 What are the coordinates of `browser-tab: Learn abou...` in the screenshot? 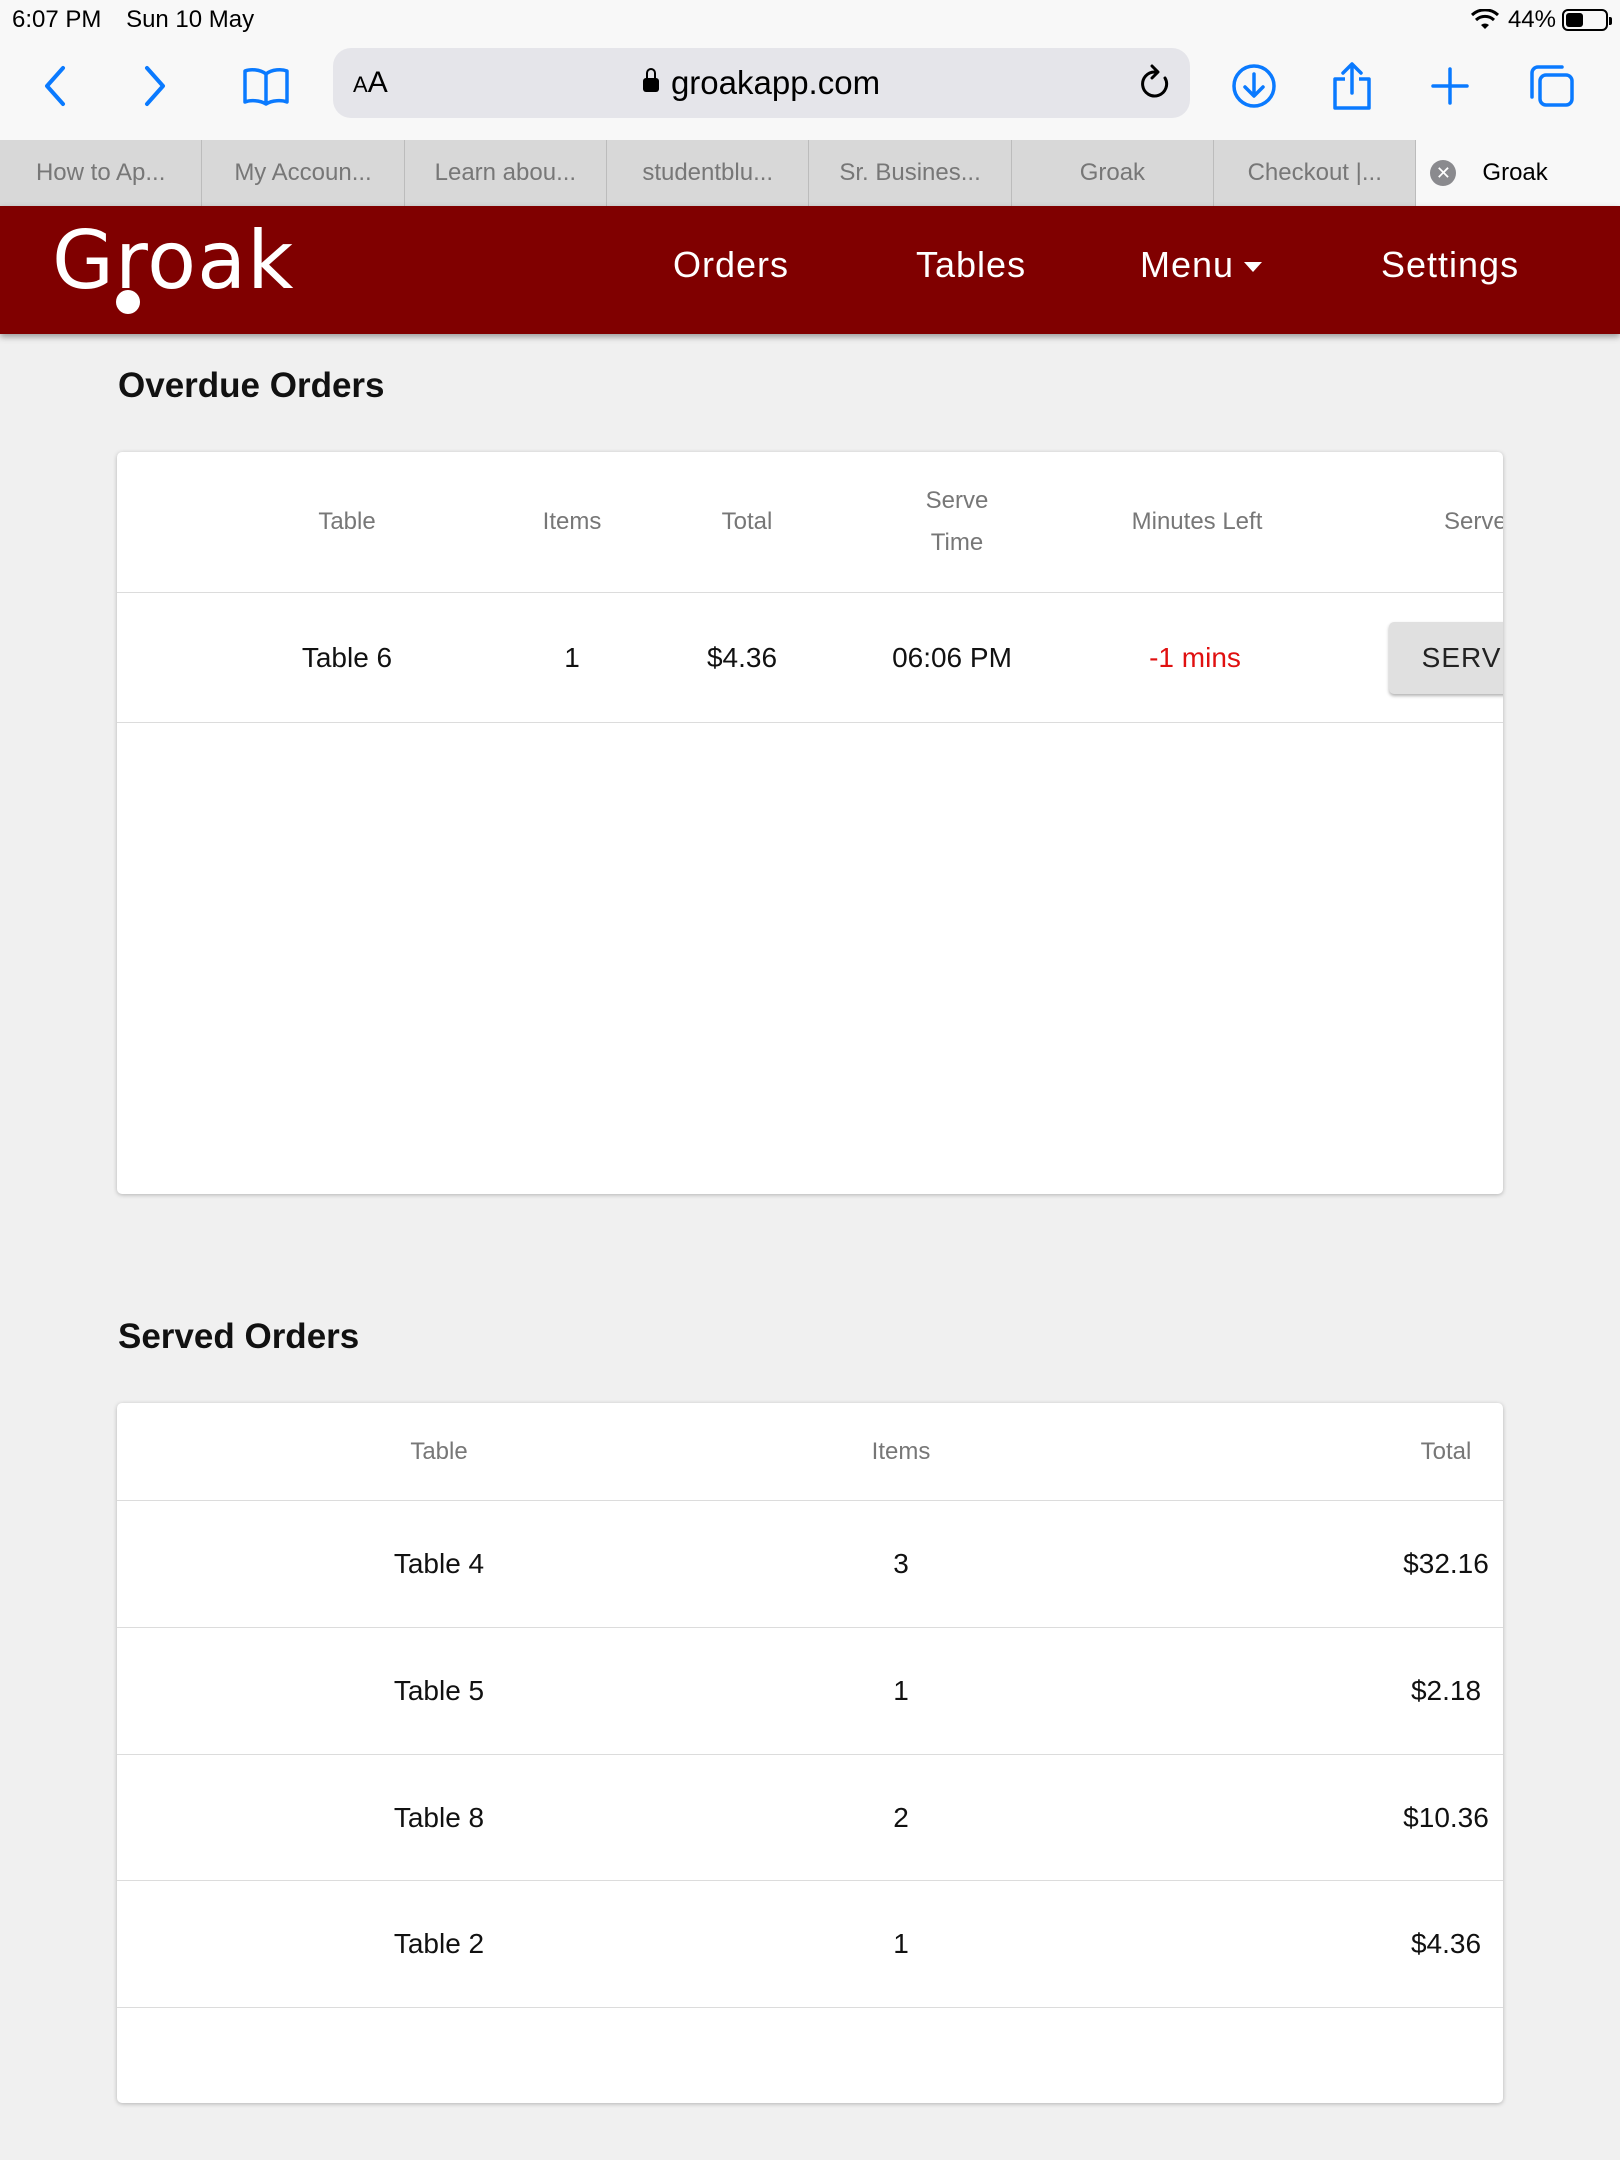 It's located at (506, 173).